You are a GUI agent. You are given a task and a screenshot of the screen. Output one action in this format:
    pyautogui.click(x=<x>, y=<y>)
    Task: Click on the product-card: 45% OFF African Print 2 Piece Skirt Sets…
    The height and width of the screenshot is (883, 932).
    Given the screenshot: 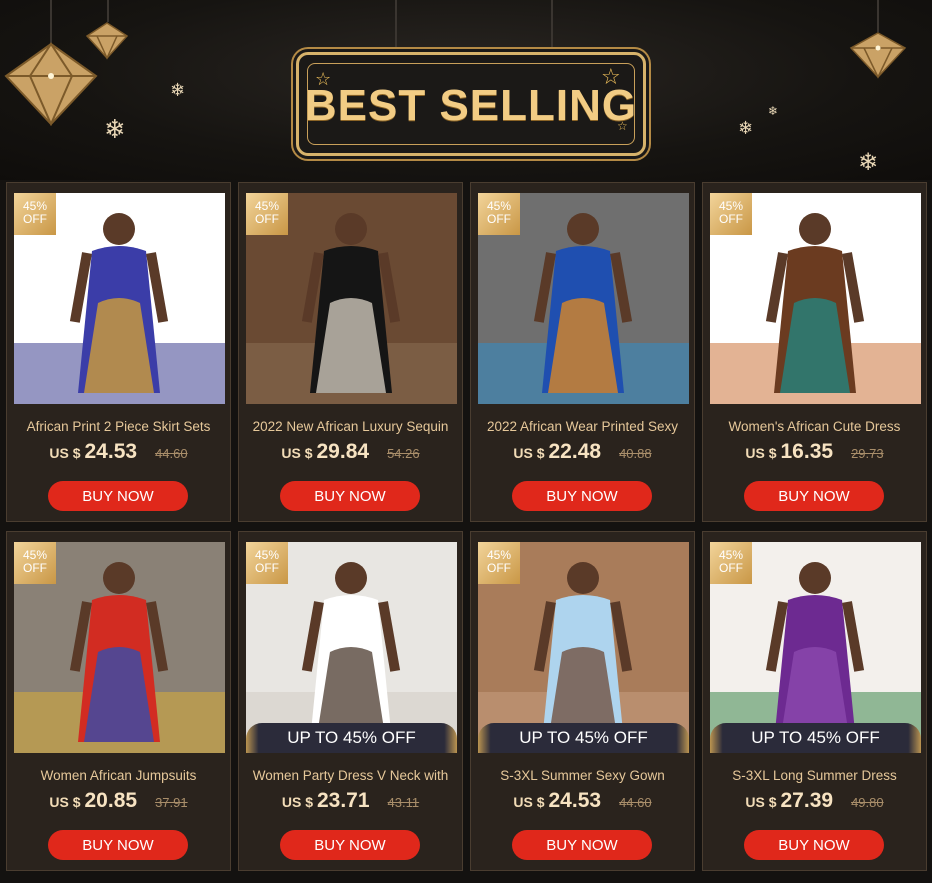 What is the action you would take?
    pyautogui.click(x=118, y=352)
    